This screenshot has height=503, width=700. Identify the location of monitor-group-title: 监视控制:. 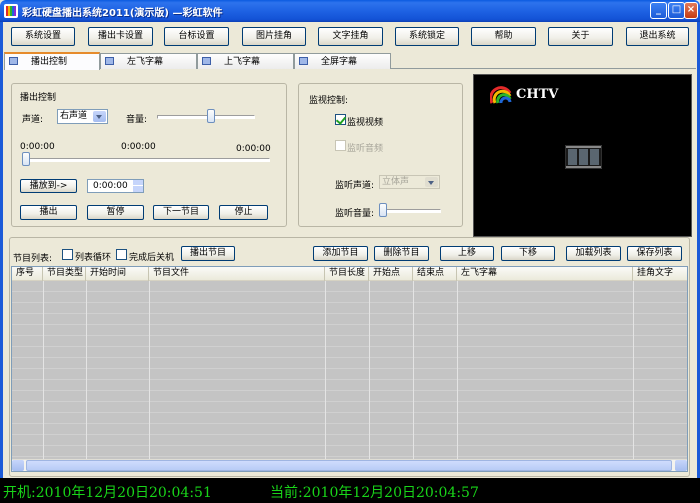
(329, 101).